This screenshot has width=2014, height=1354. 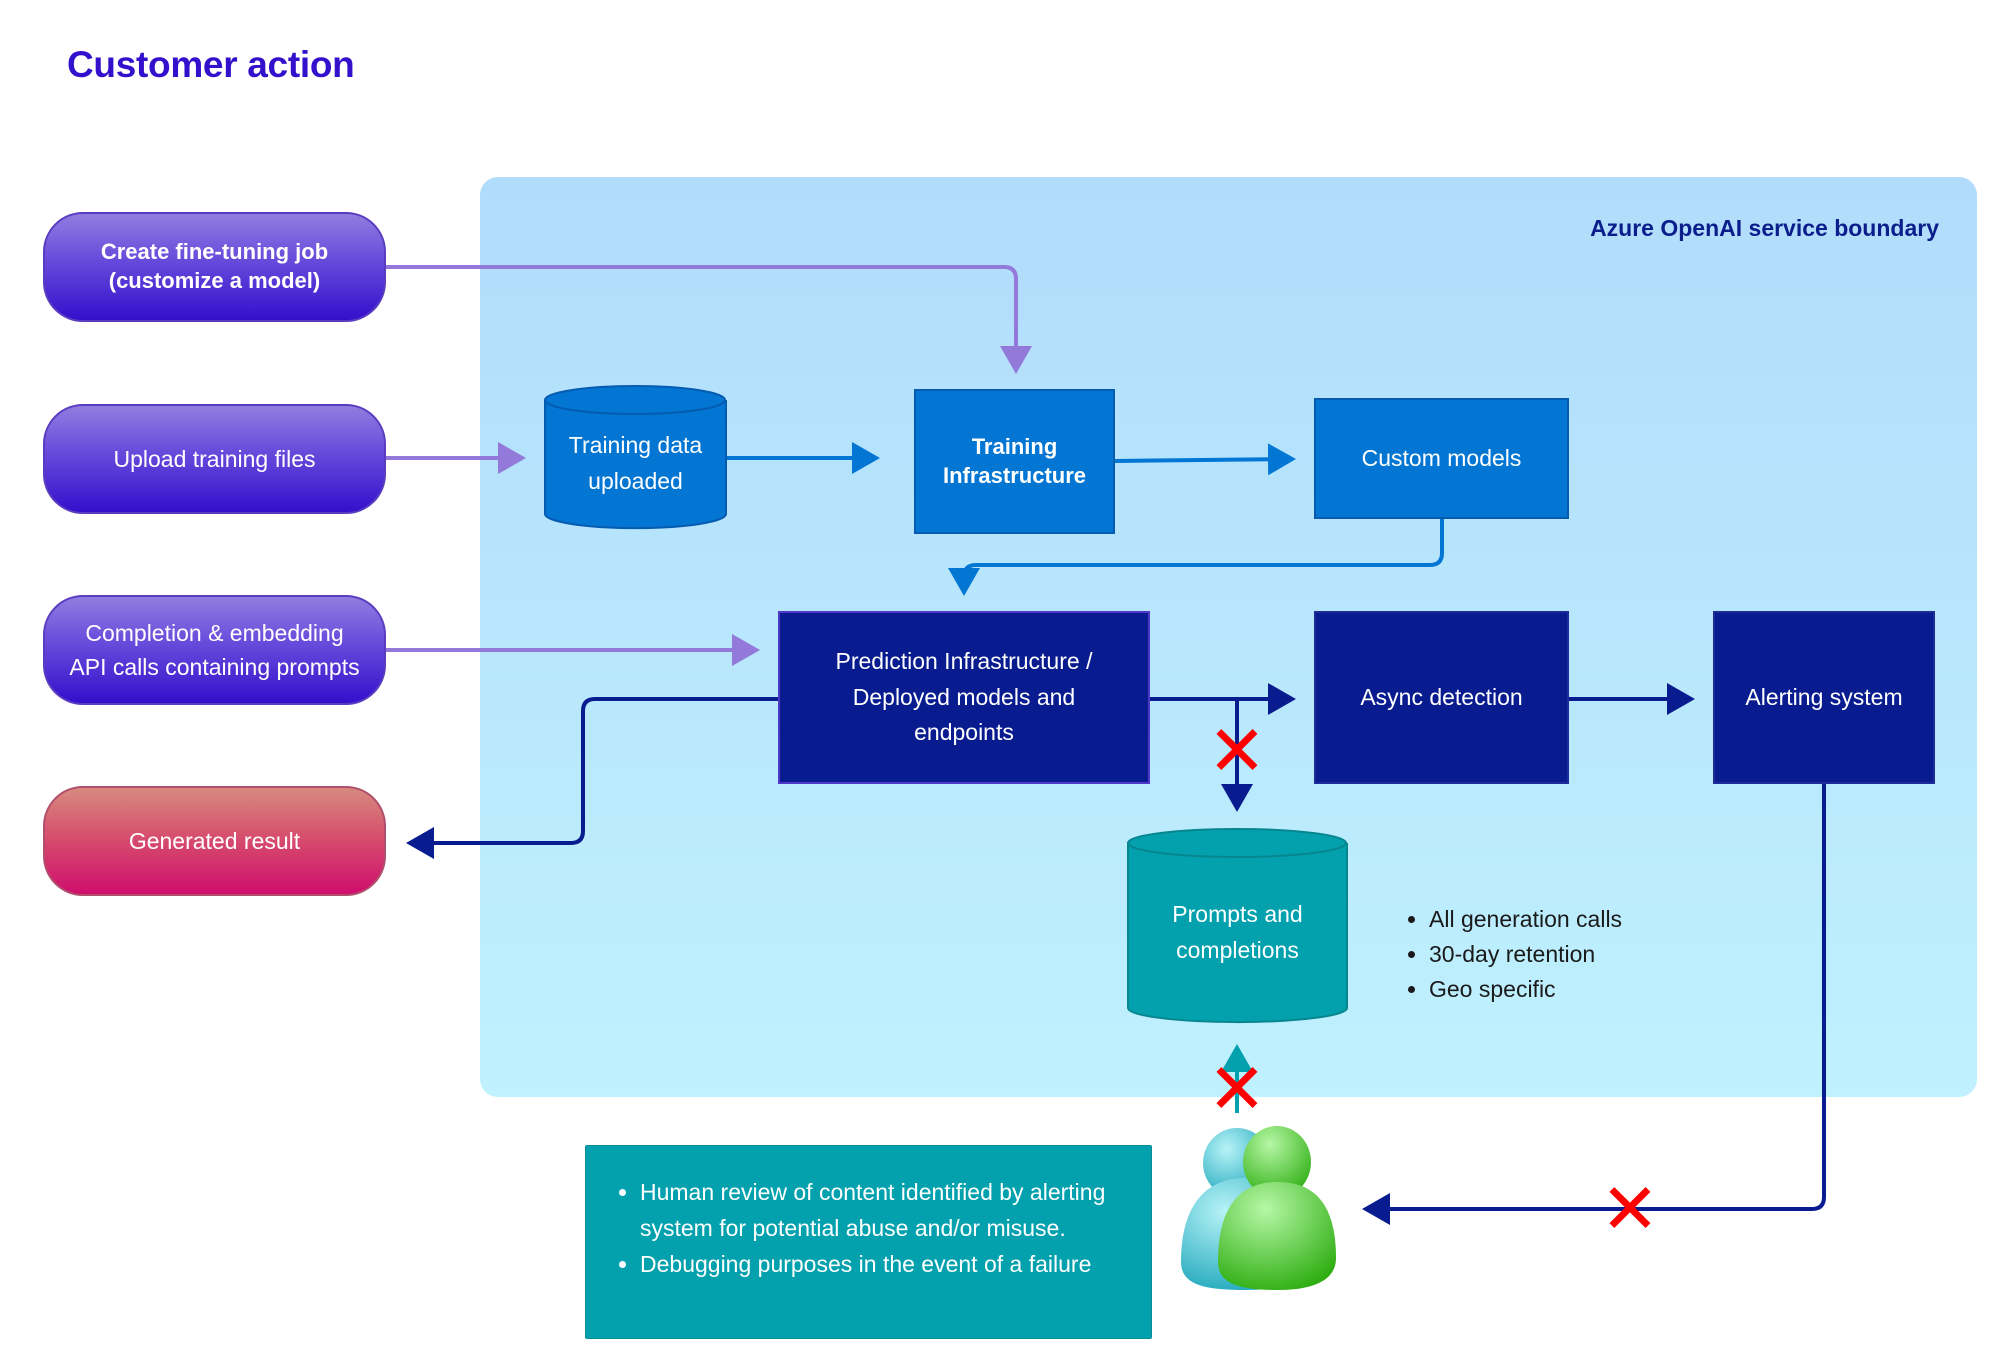 I want to click on custom-models-label: Custom models, so click(x=1441, y=457).